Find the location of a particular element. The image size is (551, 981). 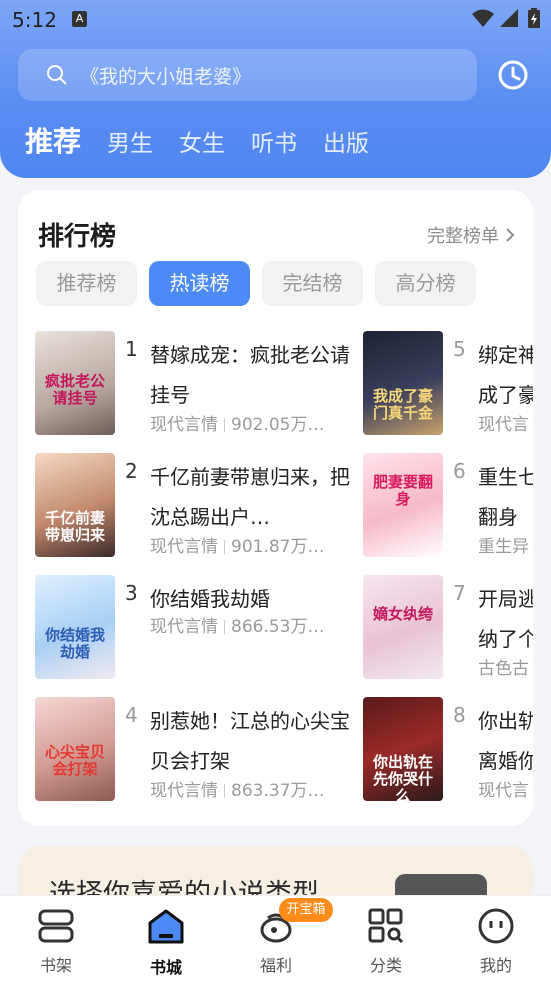

nav-profile: 我的 is located at coordinates (496, 942).